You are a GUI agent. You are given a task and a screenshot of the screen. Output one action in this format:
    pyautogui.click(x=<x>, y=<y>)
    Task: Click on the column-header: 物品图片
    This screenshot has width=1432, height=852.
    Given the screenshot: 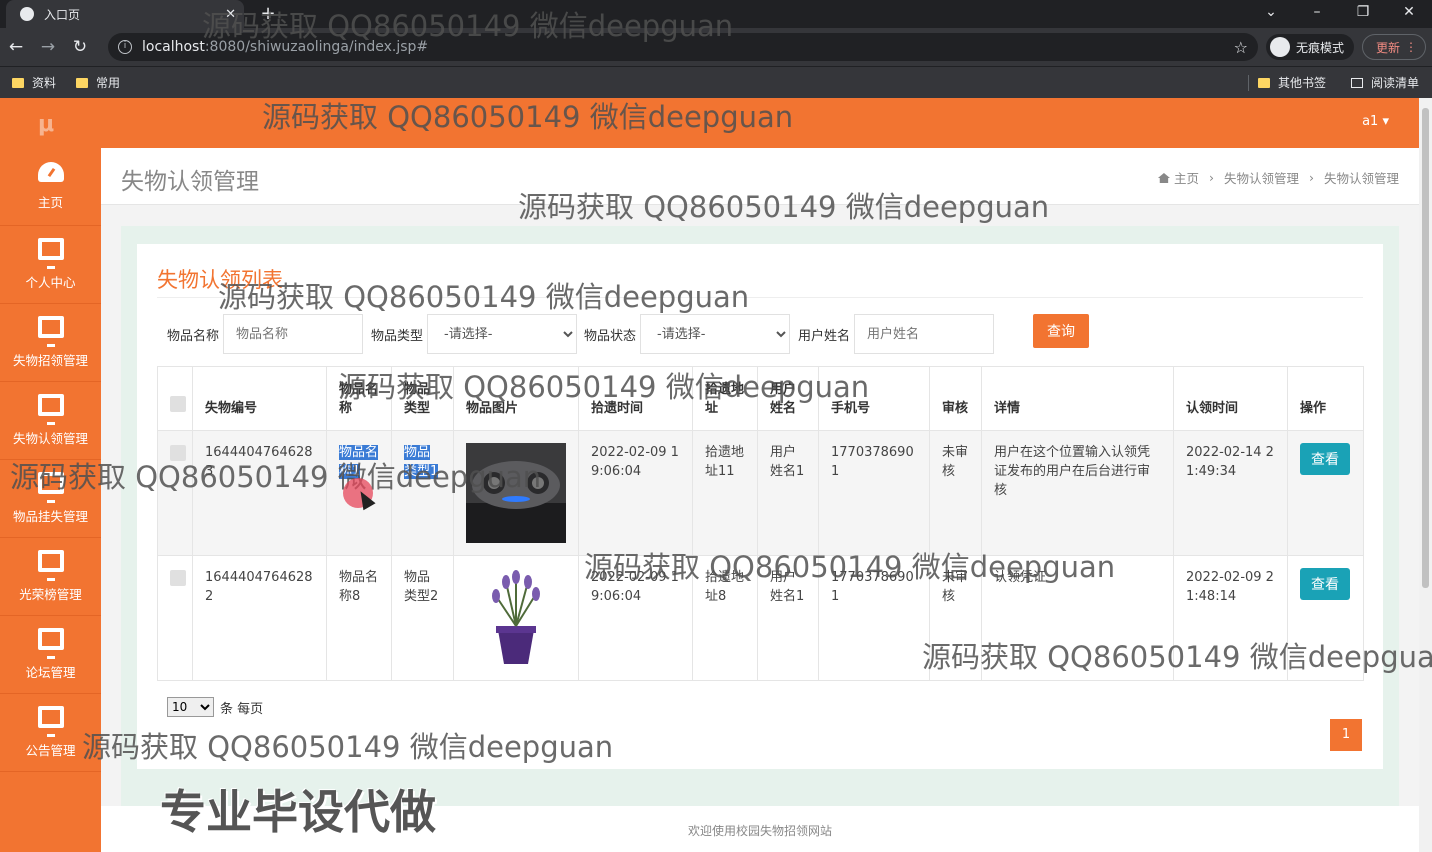 What is the action you would take?
    pyautogui.click(x=516, y=398)
    